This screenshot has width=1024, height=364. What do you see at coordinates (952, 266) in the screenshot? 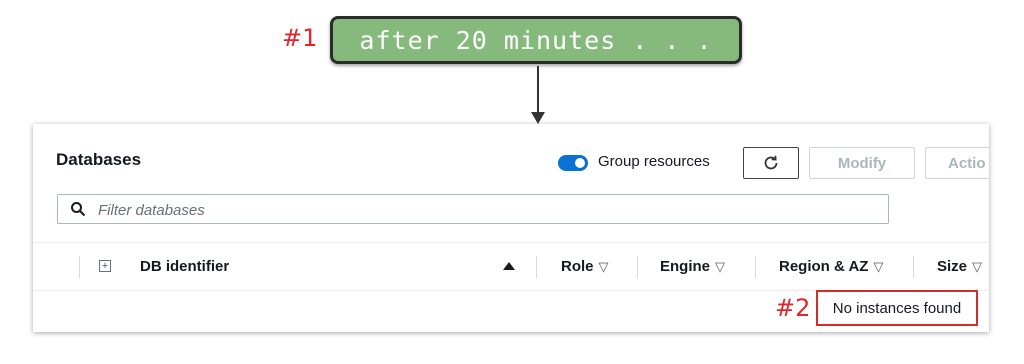
I see `size-label: Size` at bounding box center [952, 266].